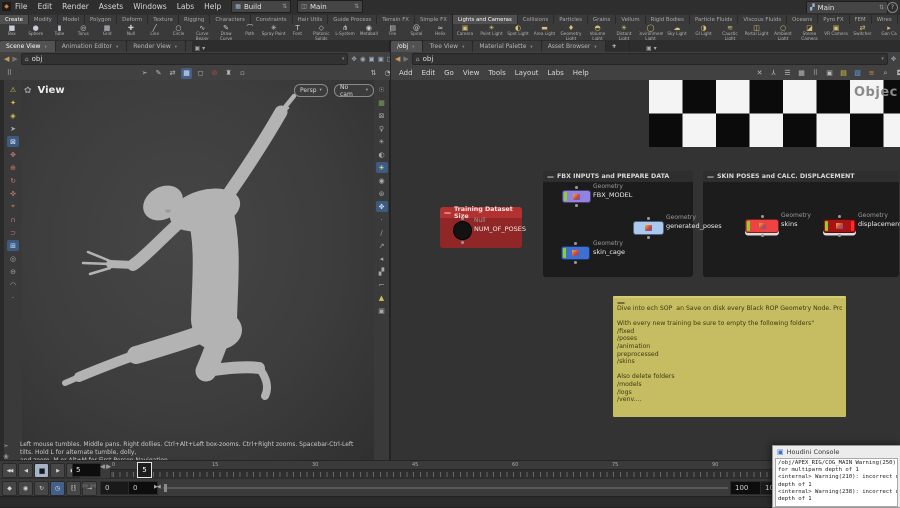 The height and width of the screenshot is (508, 900). I want to click on forward-icon: ▶, so click(405, 59).